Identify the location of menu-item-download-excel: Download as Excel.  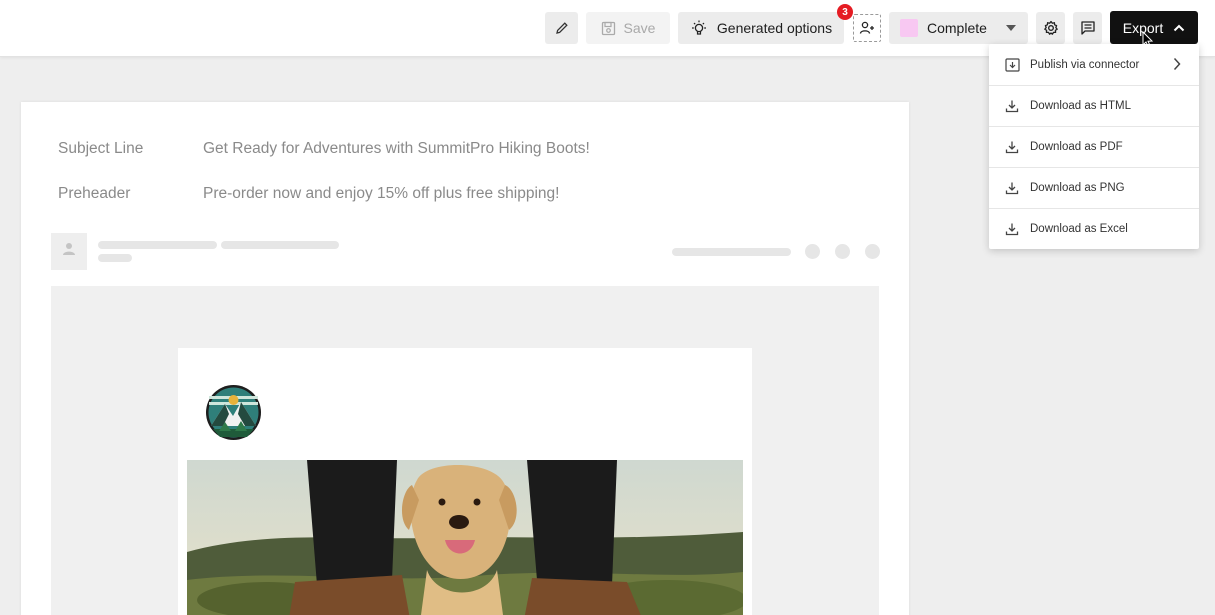
(1094, 228).